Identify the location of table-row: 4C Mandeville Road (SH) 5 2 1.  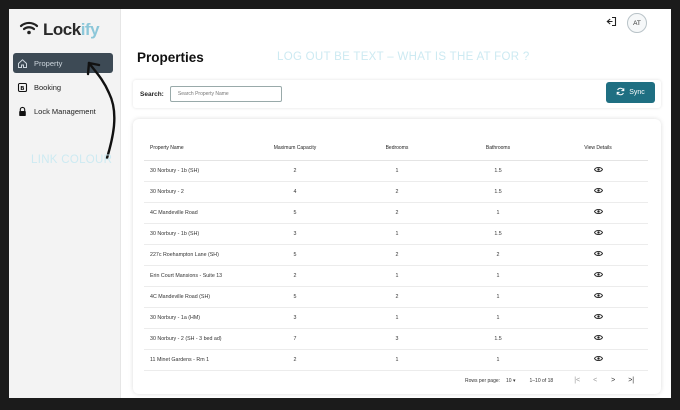
(396, 297).